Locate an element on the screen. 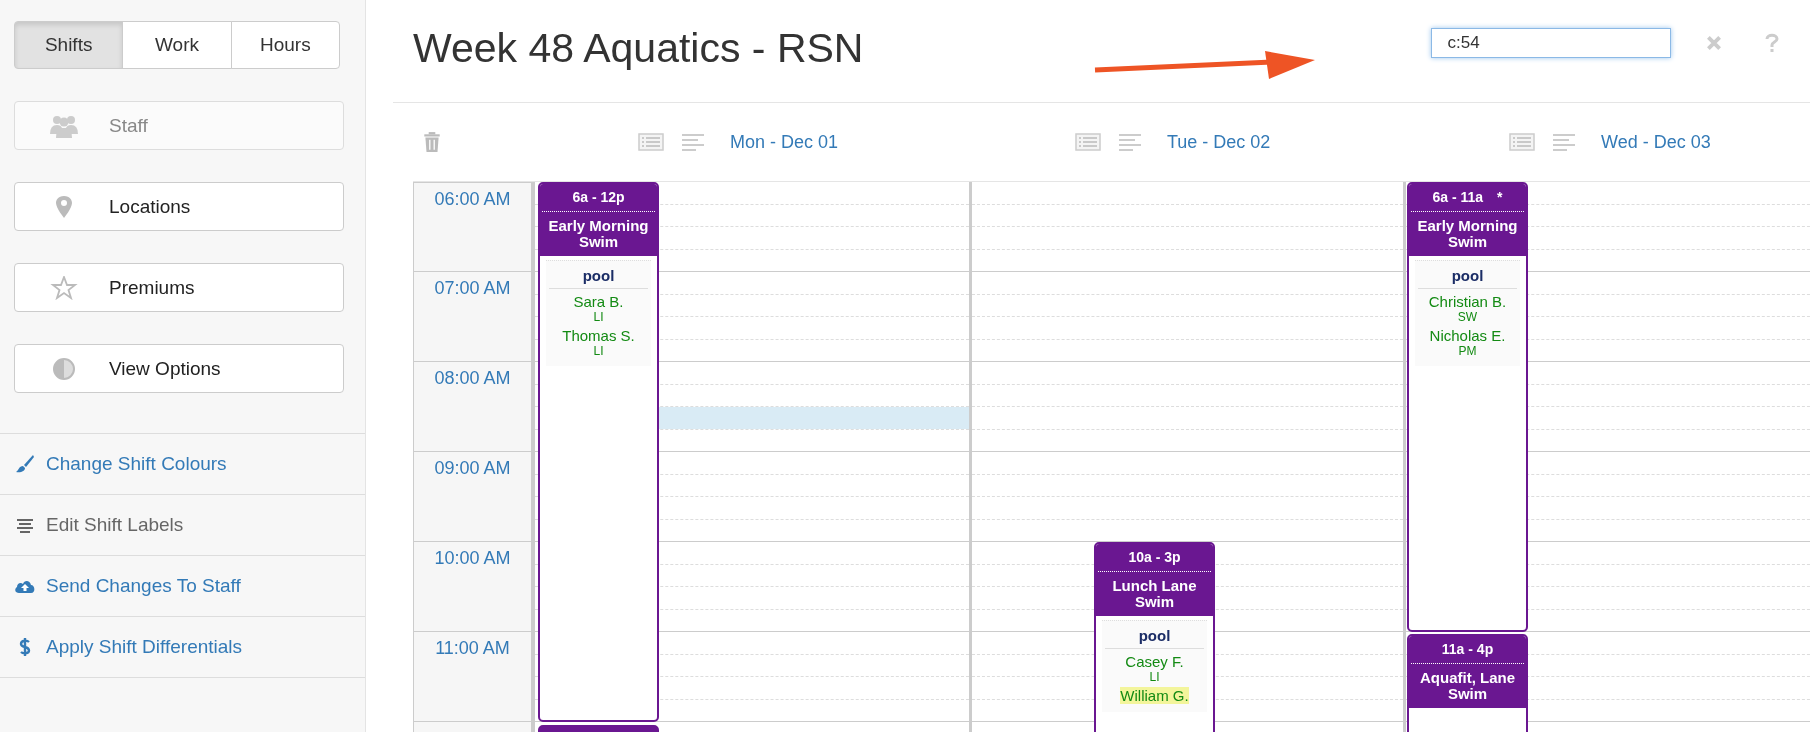 The image size is (1810, 732). time-label: 08:00 AM is located at coordinates (472, 378).